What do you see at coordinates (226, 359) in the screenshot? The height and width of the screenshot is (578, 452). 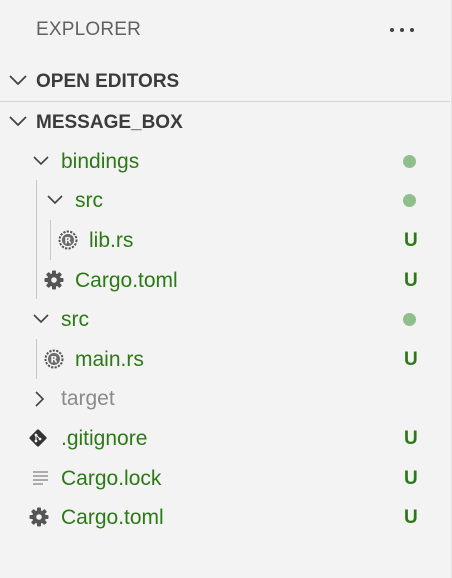 I see `tree-item-main-rs: R main.rs U` at bounding box center [226, 359].